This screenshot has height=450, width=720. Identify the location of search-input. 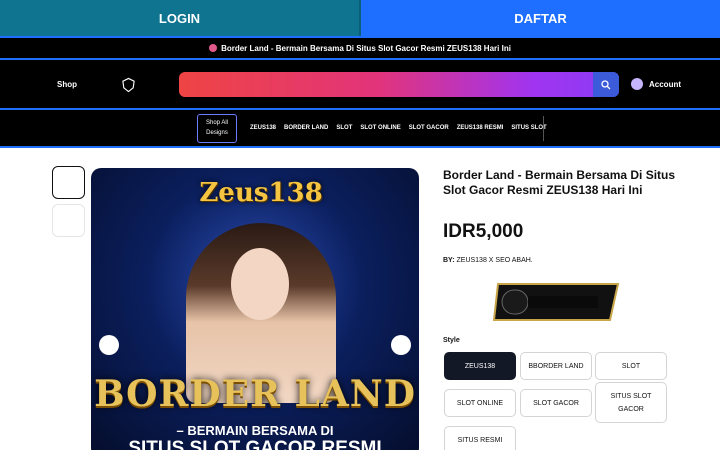
(386, 84).